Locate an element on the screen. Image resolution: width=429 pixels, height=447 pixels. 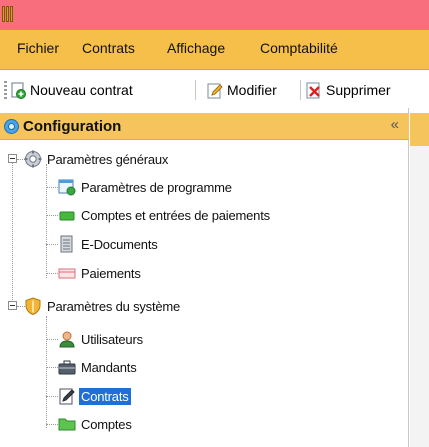
tree-node-label: Paiements is located at coordinates (111, 273).